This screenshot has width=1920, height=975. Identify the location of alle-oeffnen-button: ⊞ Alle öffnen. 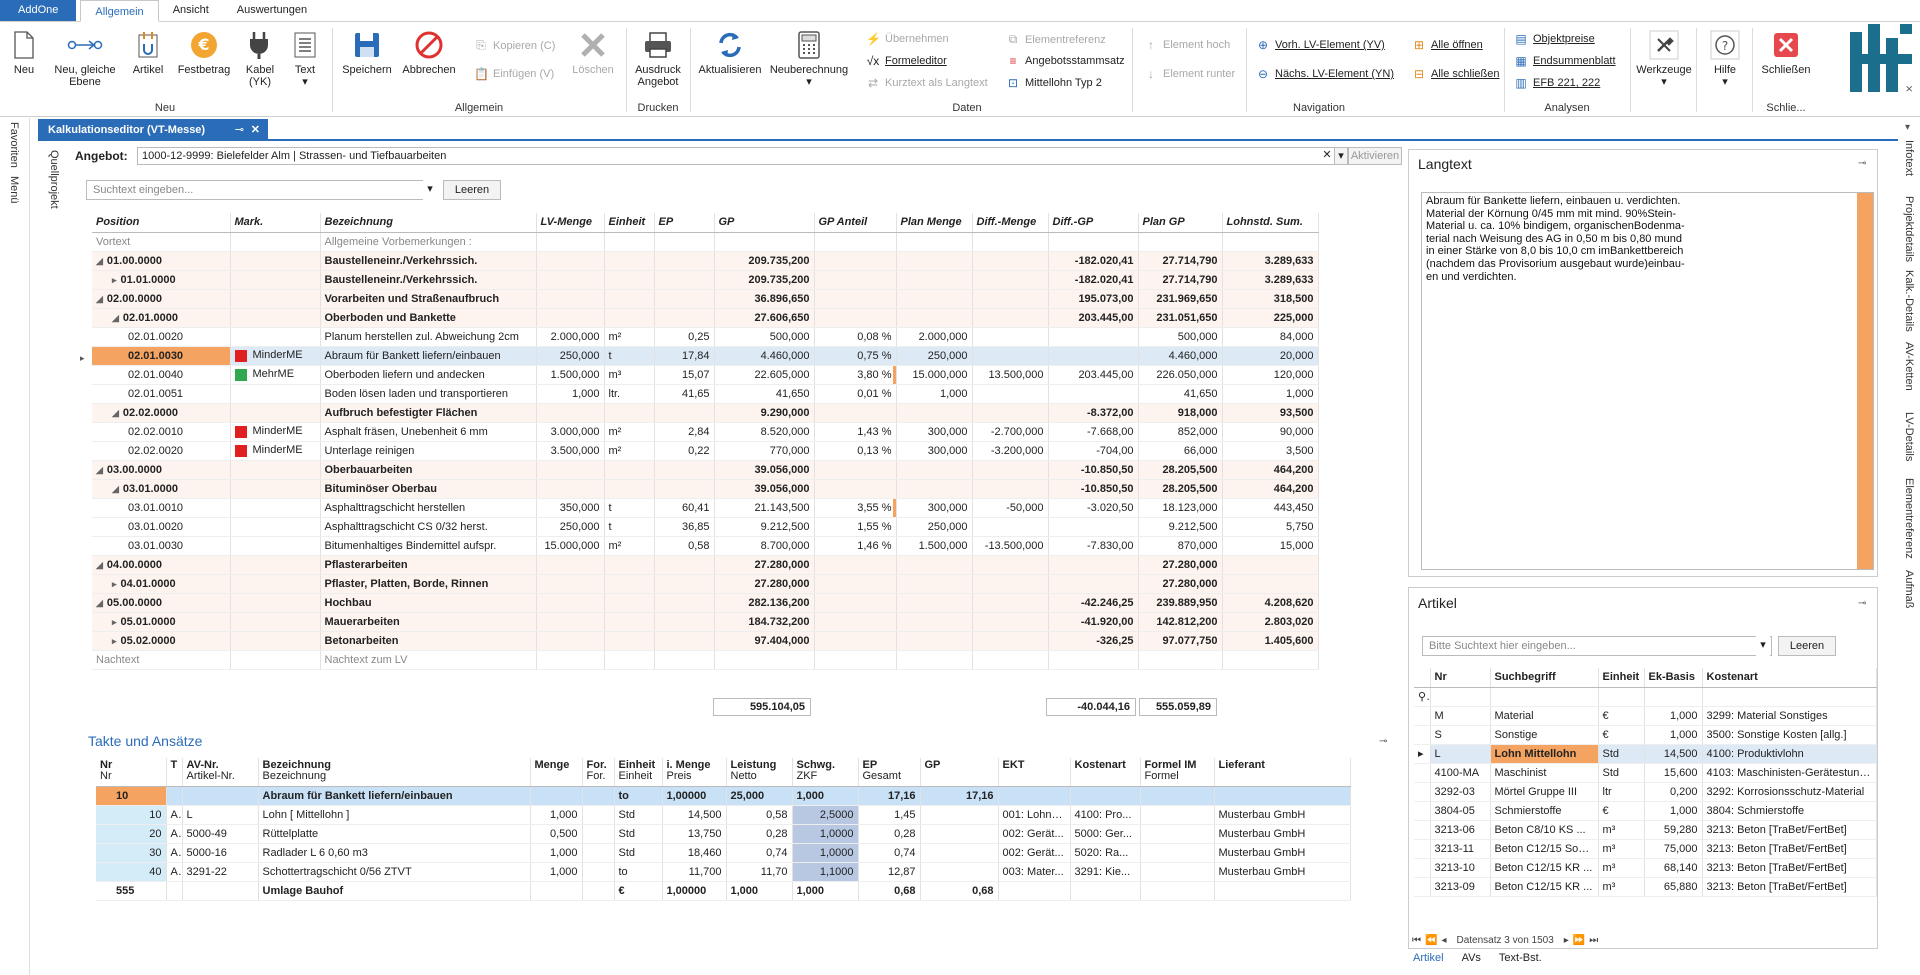
(1447, 45).